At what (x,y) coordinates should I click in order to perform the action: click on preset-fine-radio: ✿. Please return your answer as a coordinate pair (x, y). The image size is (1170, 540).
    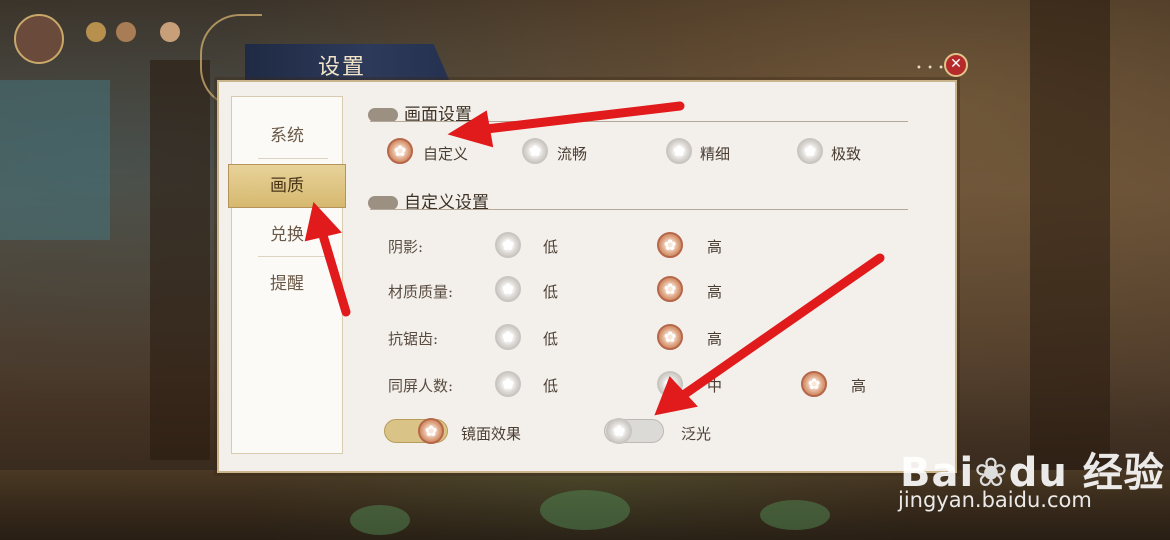
    Looking at the image, I should click on (679, 151).